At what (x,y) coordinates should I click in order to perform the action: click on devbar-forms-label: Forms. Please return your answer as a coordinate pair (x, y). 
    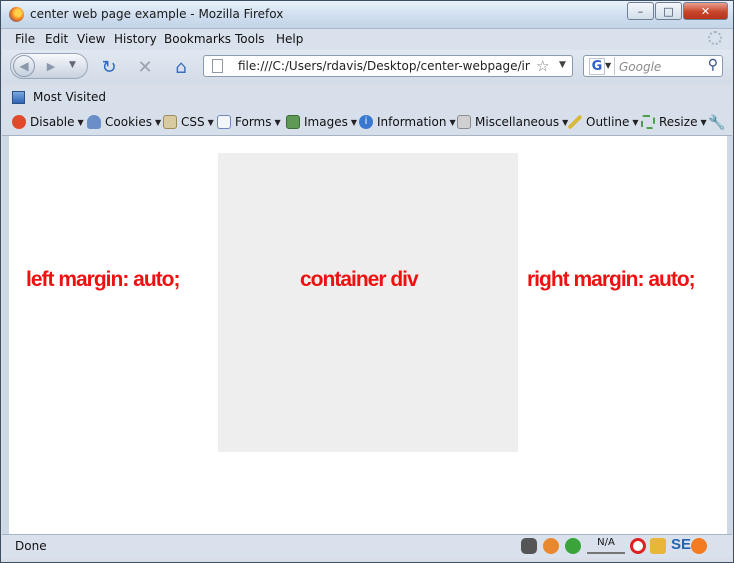
    Looking at the image, I should click on (253, 122).